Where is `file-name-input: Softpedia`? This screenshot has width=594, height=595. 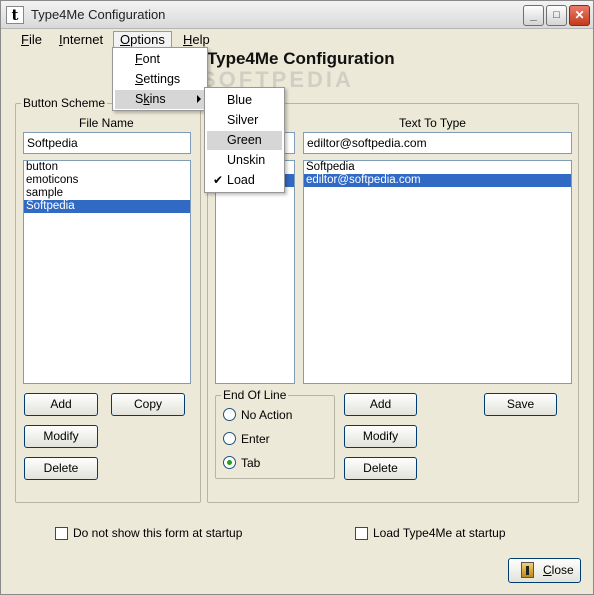 file-name-input: Softpedia is located at coordinates (107, 143).